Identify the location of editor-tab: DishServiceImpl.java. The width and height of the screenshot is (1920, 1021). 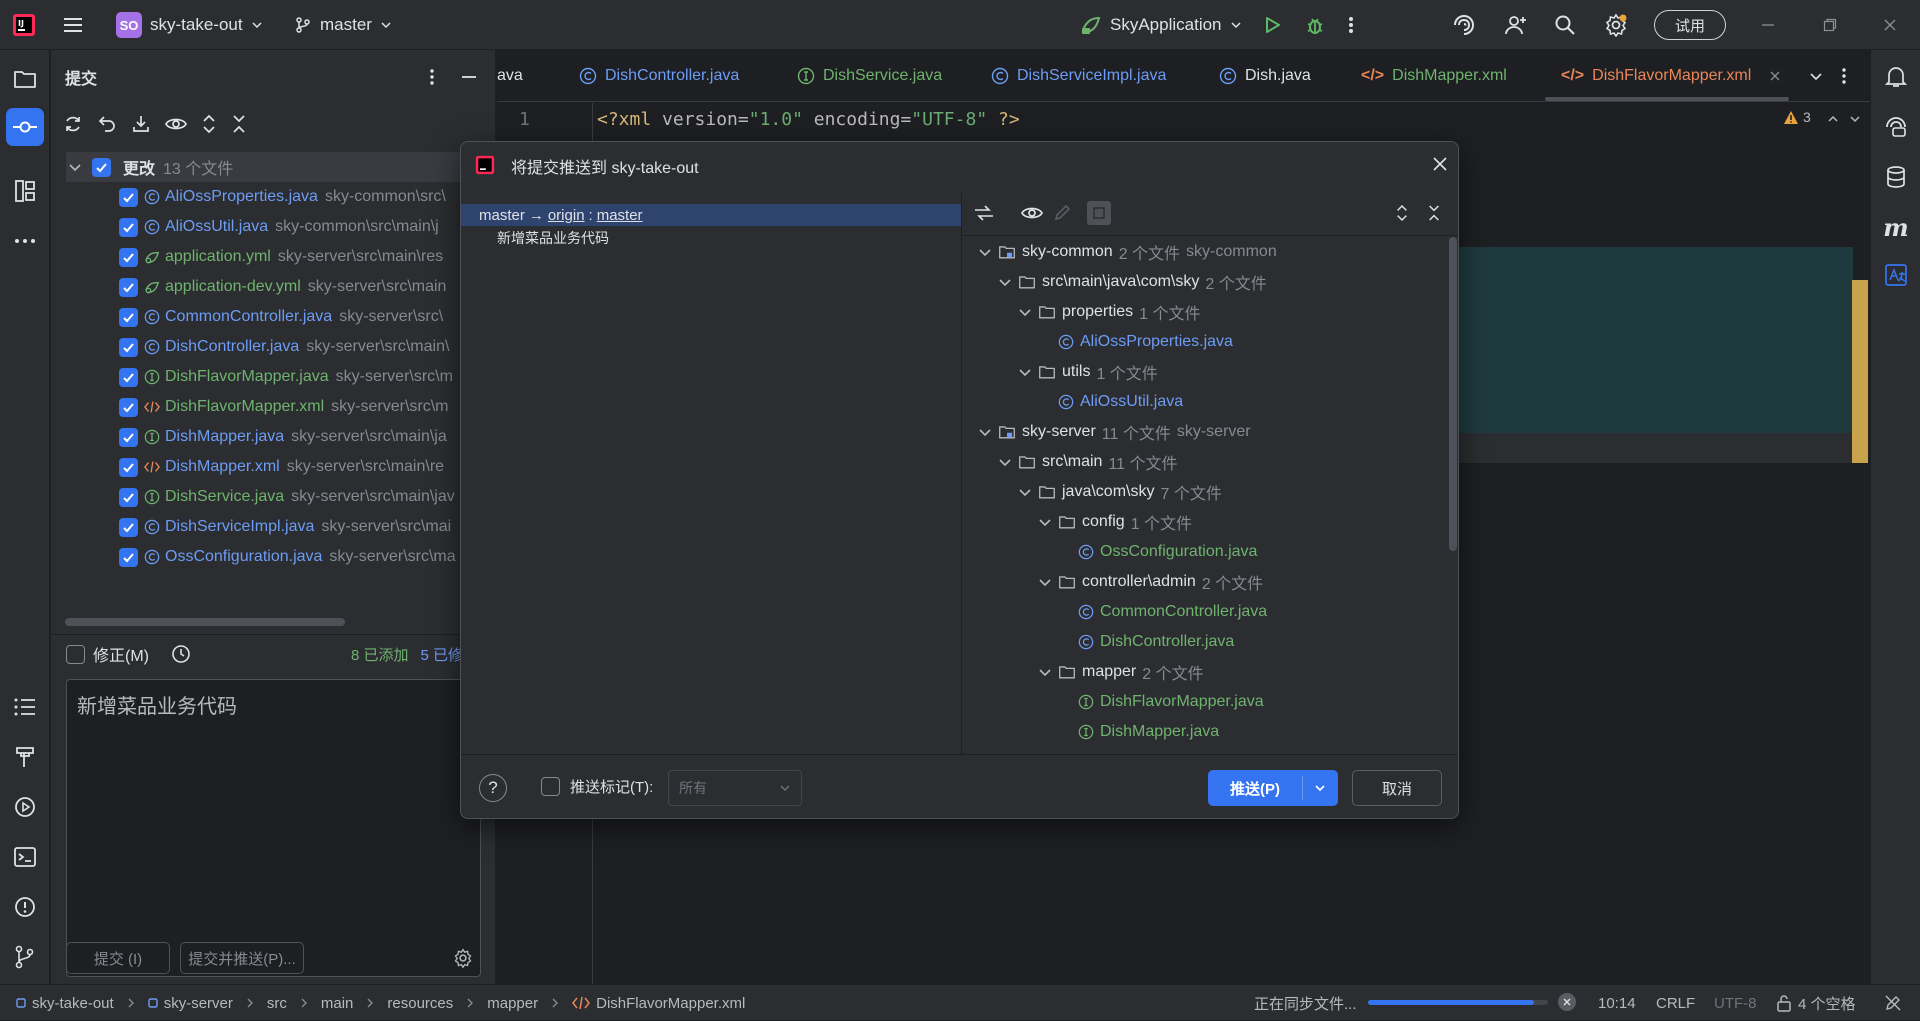
(1078, 75).